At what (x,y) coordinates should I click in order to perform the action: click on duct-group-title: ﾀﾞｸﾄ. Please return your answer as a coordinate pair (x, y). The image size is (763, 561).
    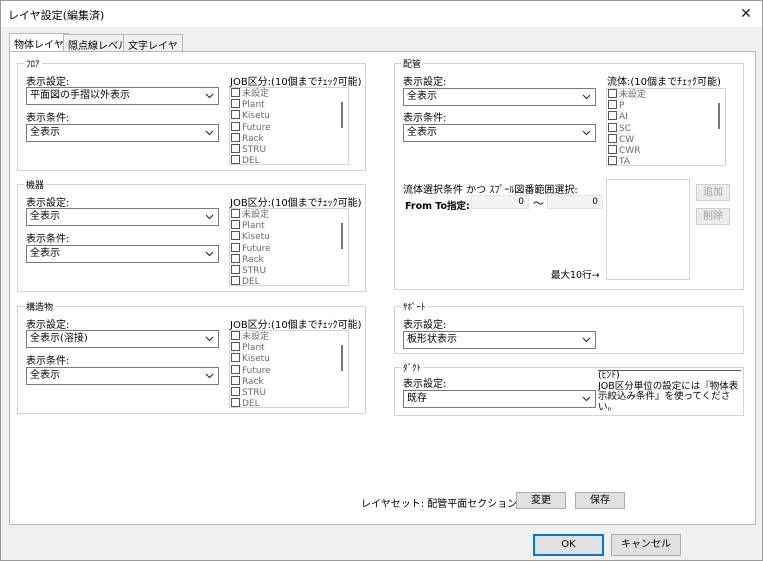
    Looking at the image, I should click on (412, 367).